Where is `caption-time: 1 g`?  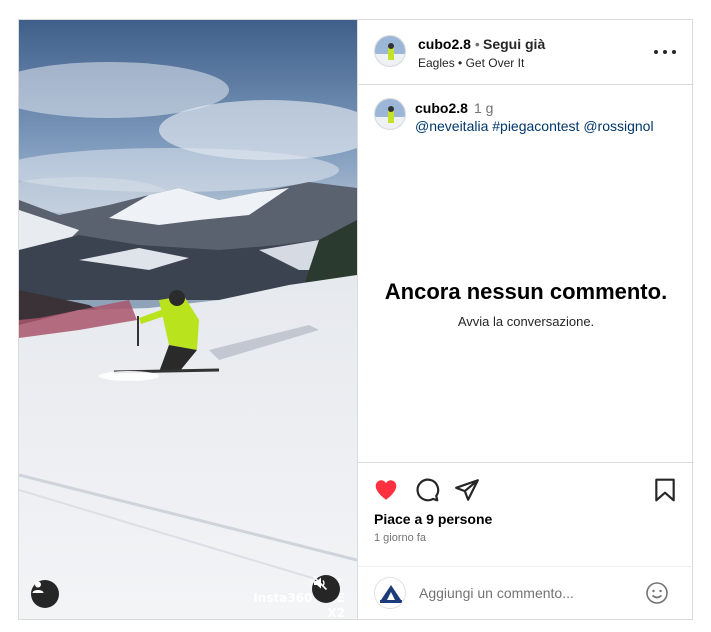
caption-time: 1 g is located at coordinates (483, 108).